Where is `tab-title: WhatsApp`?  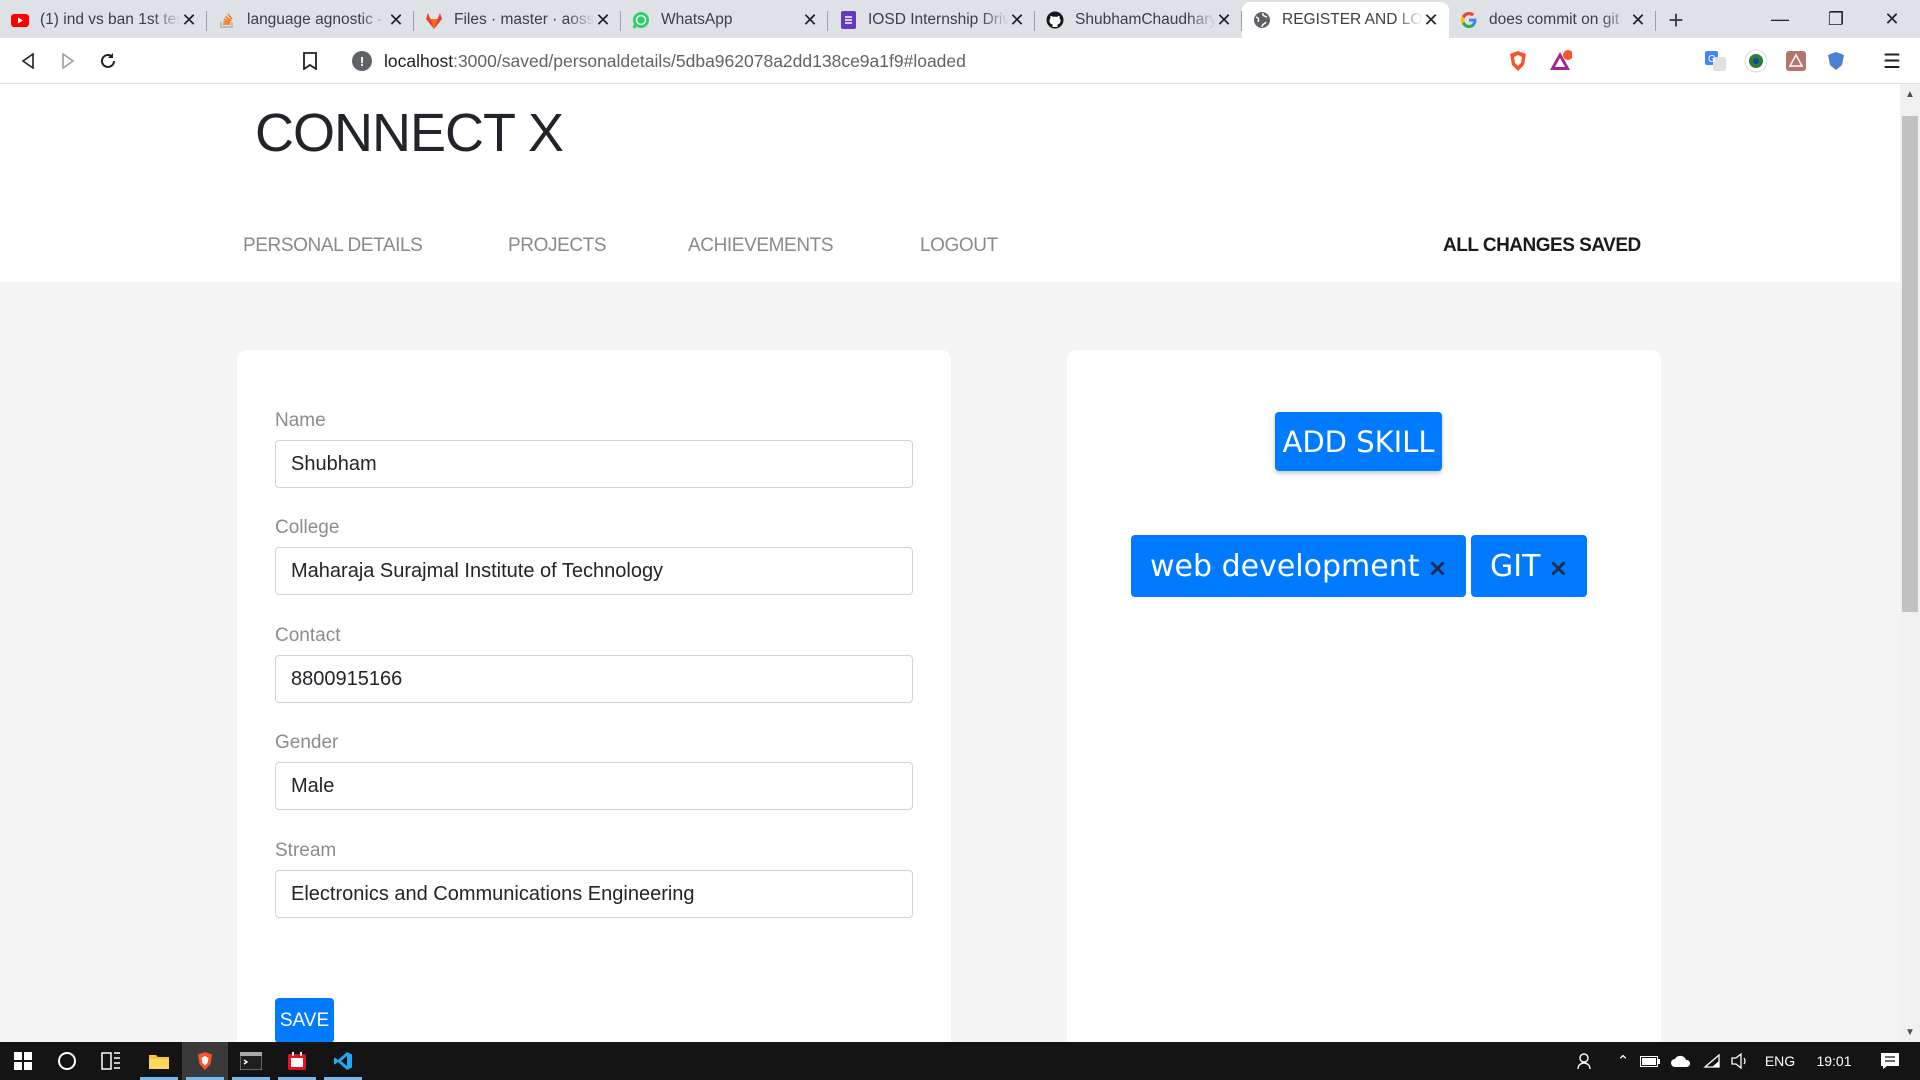
tab-title: WhatsApp is located at coordinates (697, 19).